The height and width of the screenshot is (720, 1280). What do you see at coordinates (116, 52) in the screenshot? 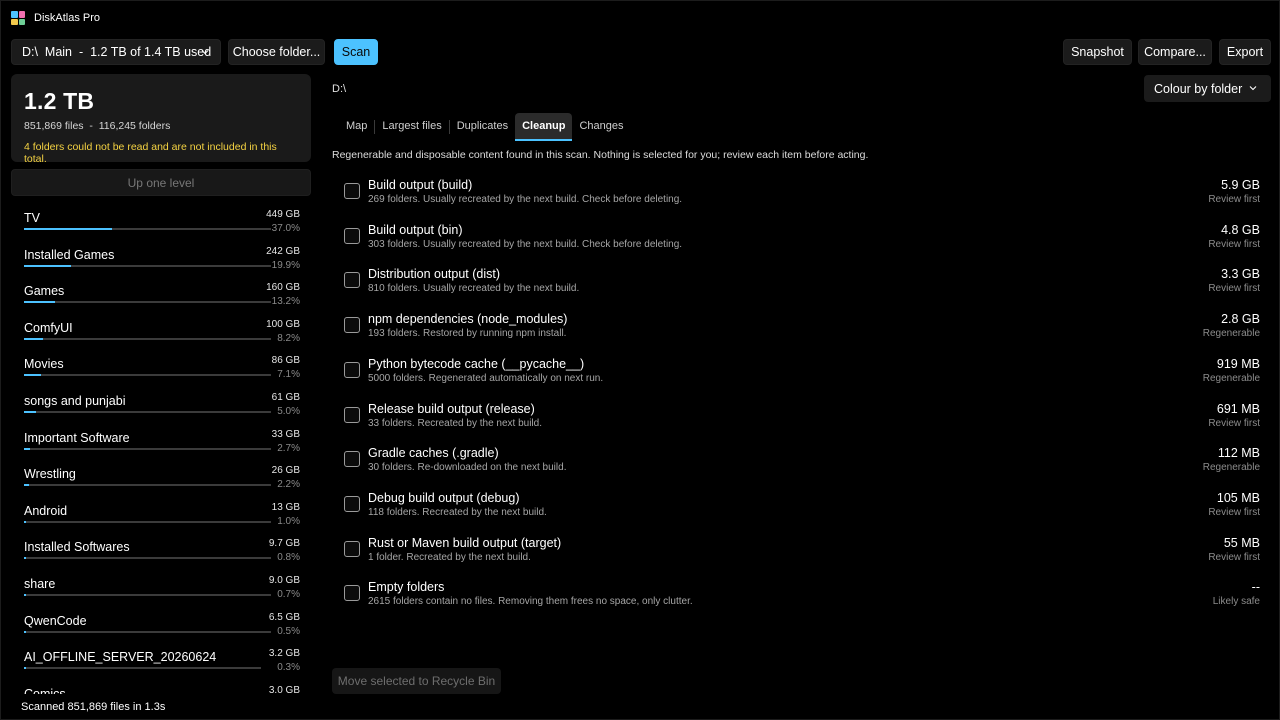
I see `drive-select: D:\ Main - 1.2 TB of 1.4 TB used` at bounding box center [116, 52].